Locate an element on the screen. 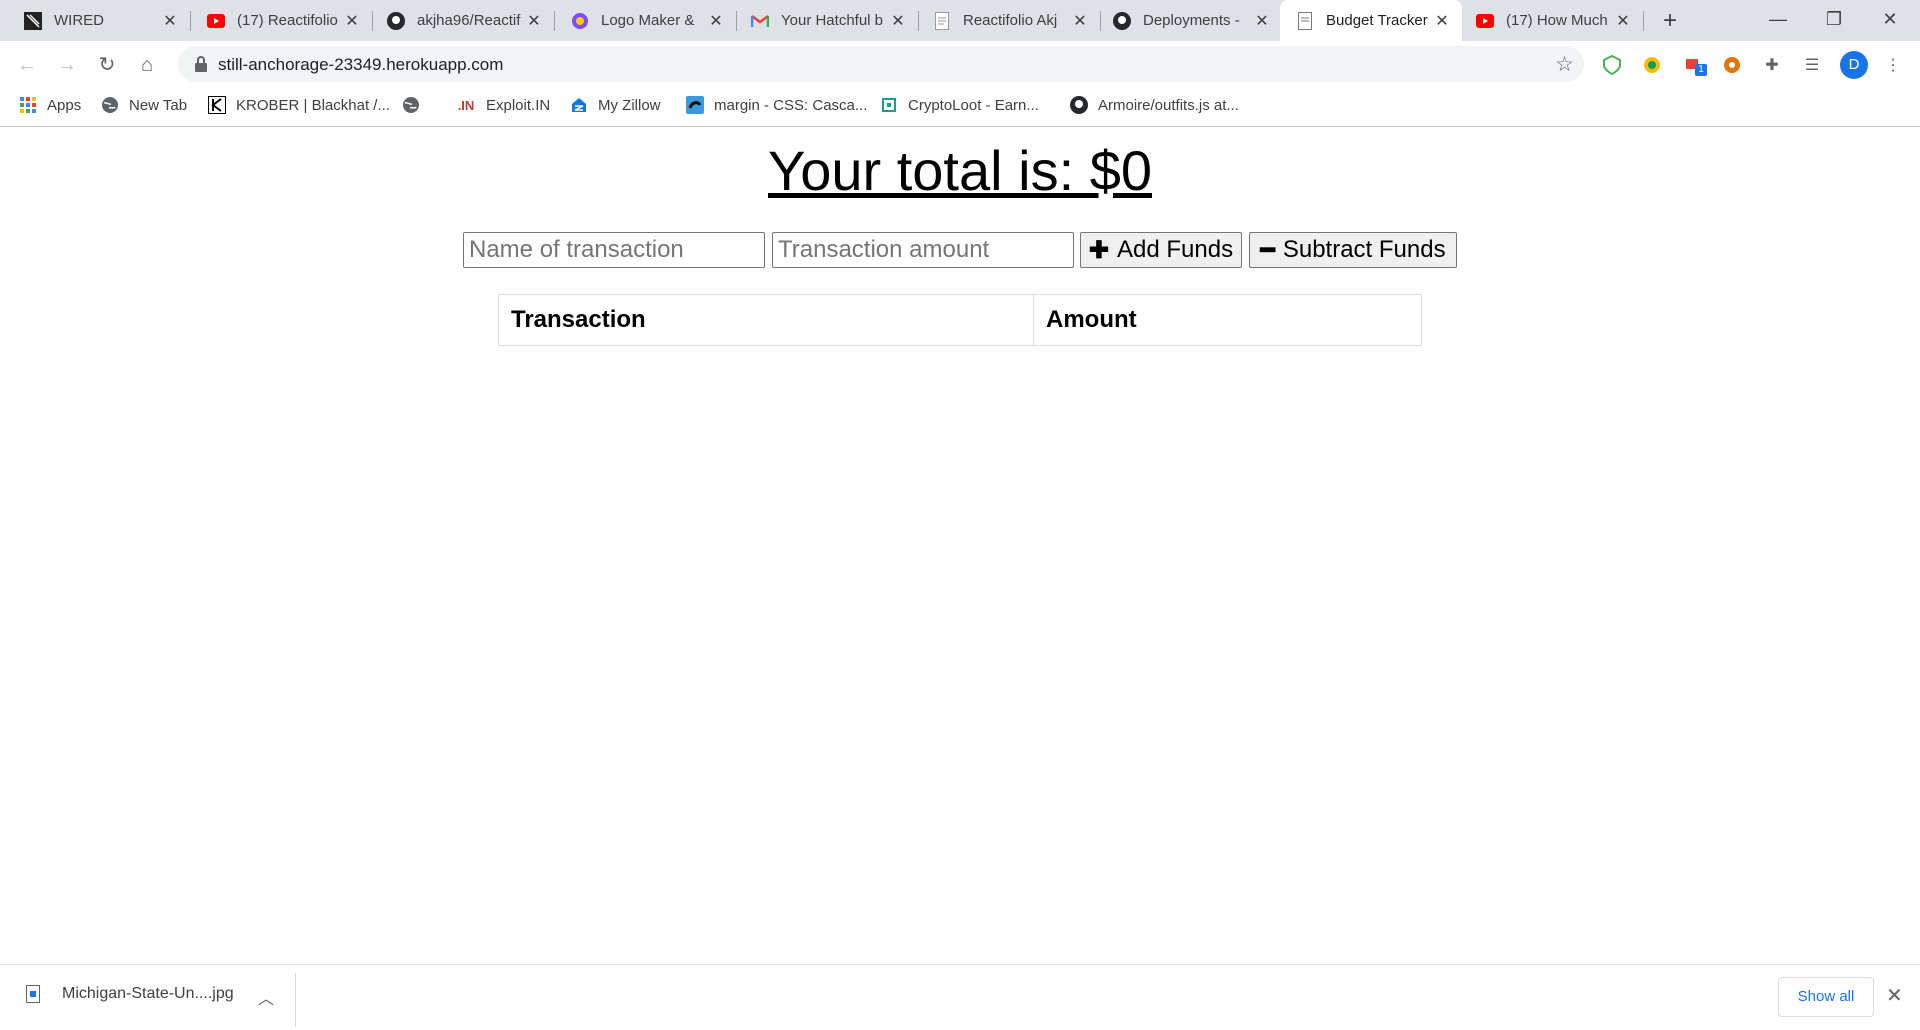 The image size is (1920, 1030). tab-title: Deployments - is located at coordinates (1191, 20).